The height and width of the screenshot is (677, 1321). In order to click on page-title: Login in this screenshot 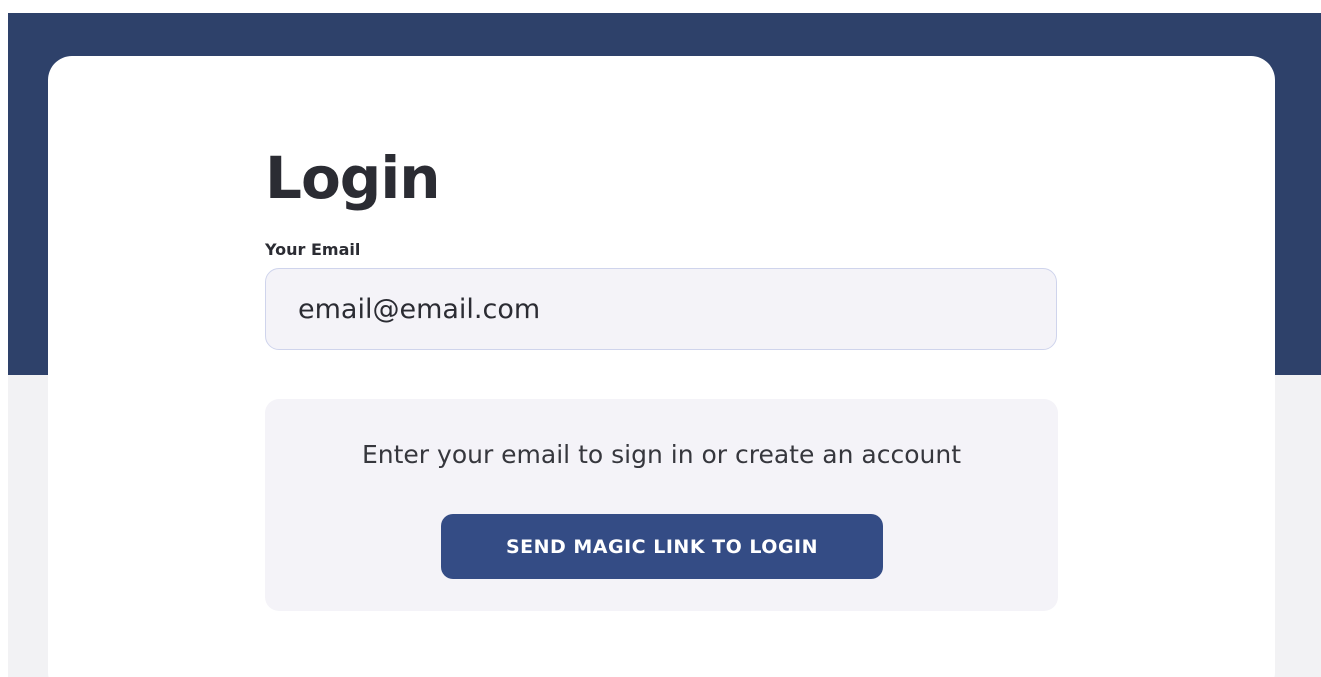, I will do `click(352, 178)`.